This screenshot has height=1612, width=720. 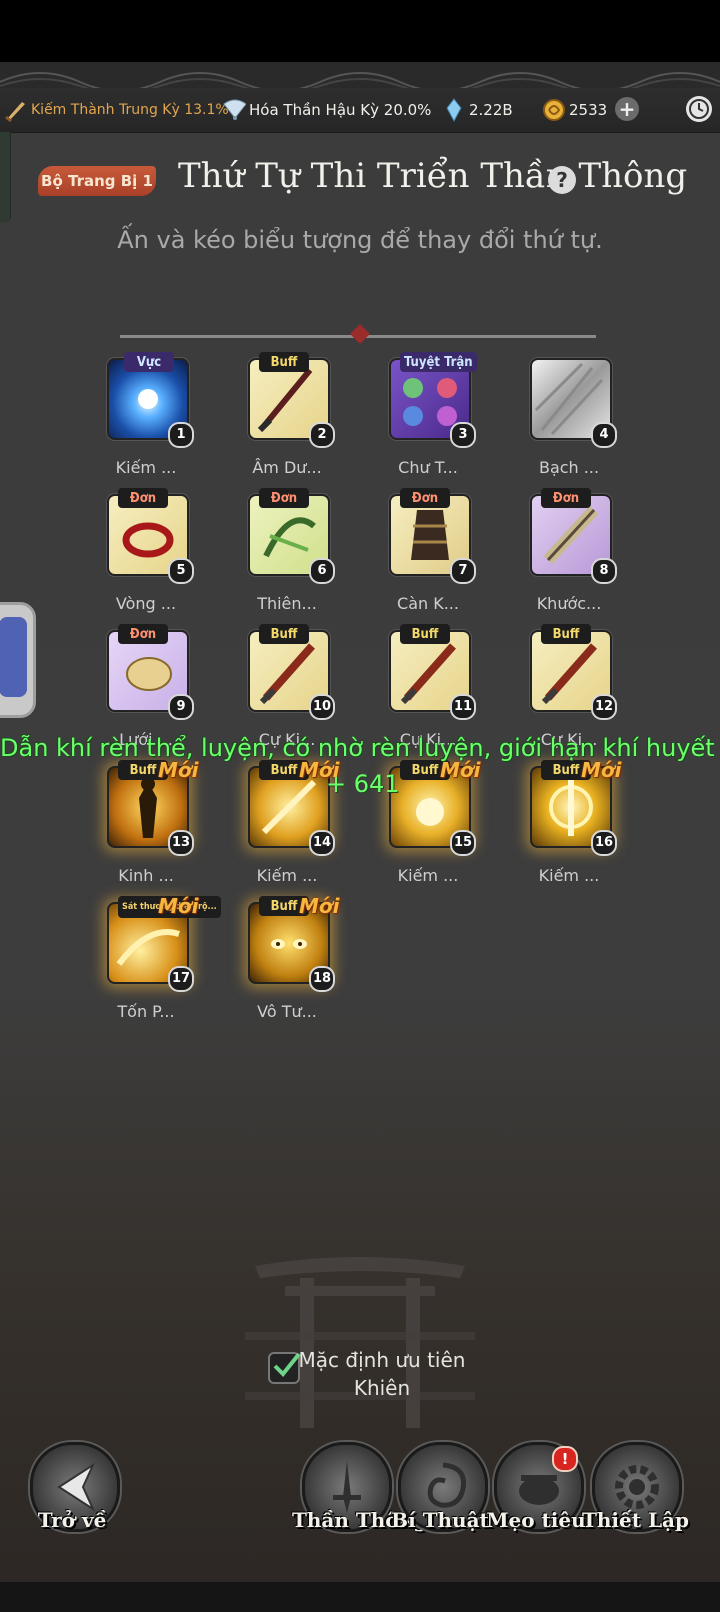 What do you see at coordinates (234, 110) in the screenshot?
I see `fan-icon` at bounding box center [234, 110].